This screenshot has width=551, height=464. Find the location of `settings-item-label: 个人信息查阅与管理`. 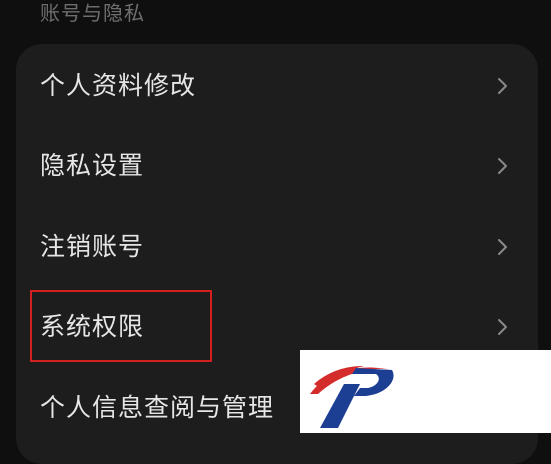

settings-item-label: 个人信息查阅与管理 is located at coordinates (157, 407).